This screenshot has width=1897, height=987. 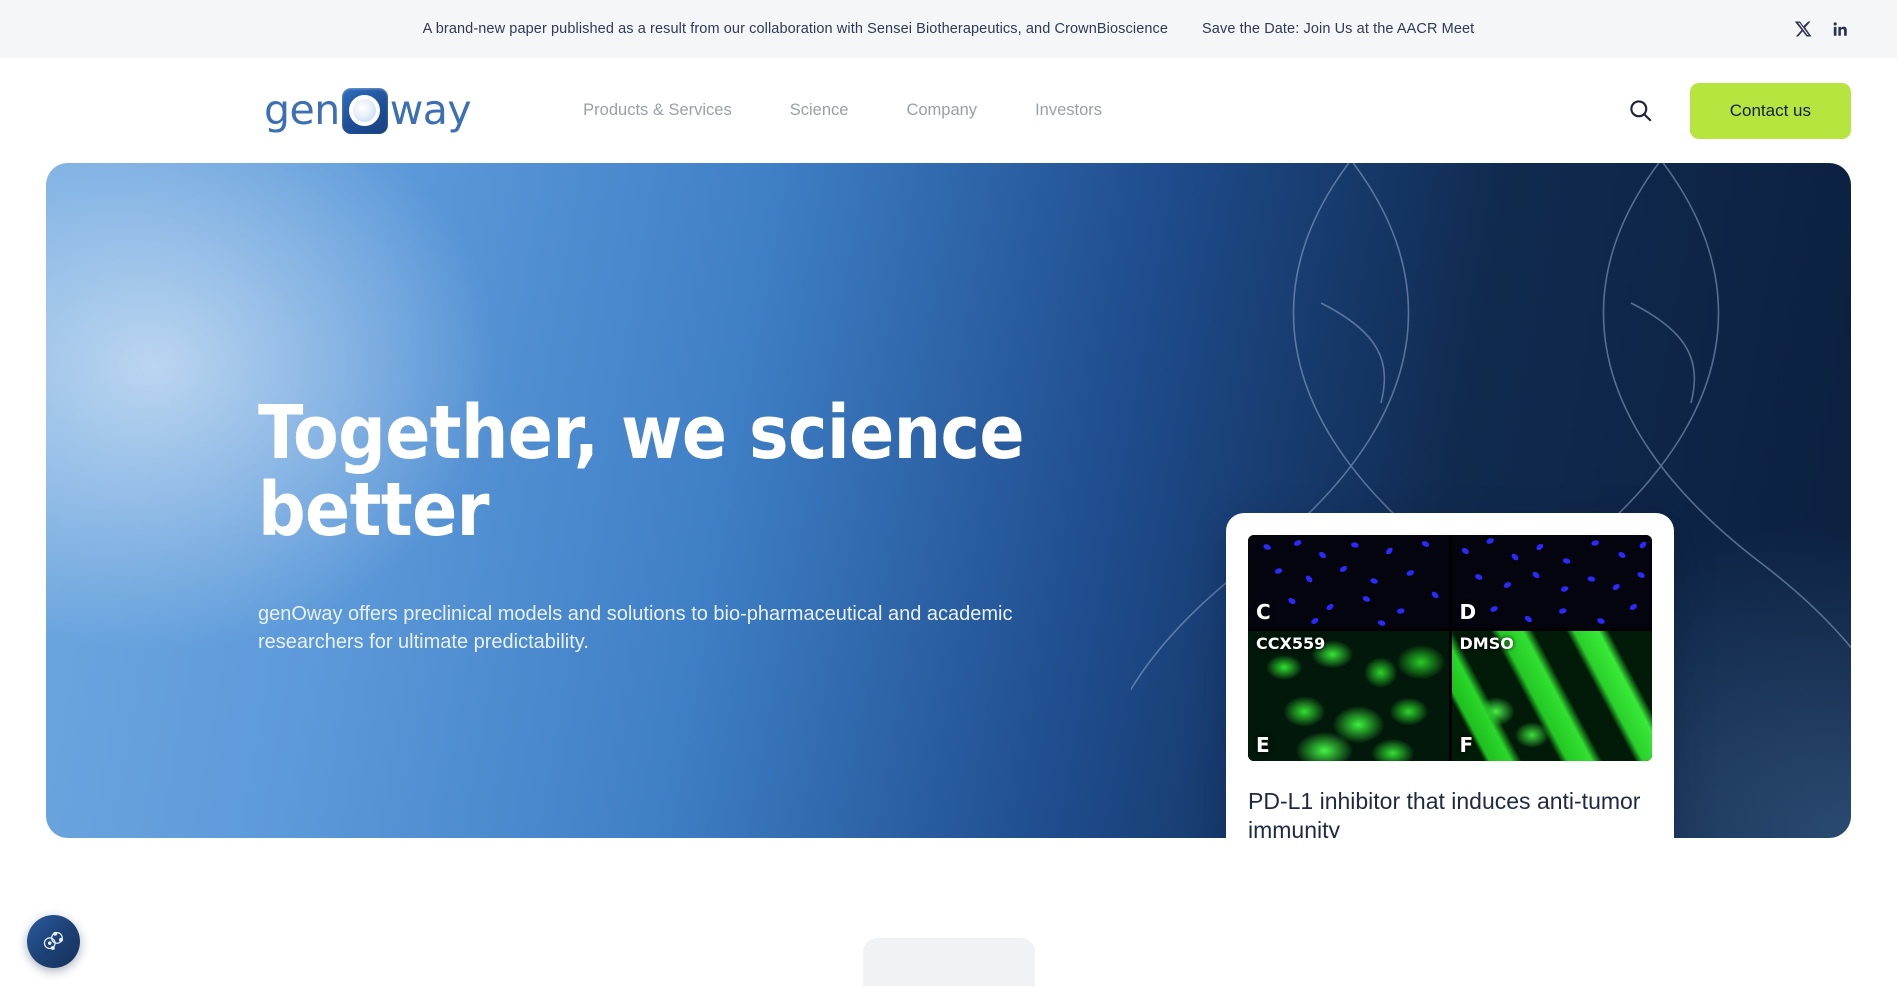 What do you see at coordinates (1551, 581) in the screenshot?
I see `figure-panel-d: D` at bounding box center [1551, 581].